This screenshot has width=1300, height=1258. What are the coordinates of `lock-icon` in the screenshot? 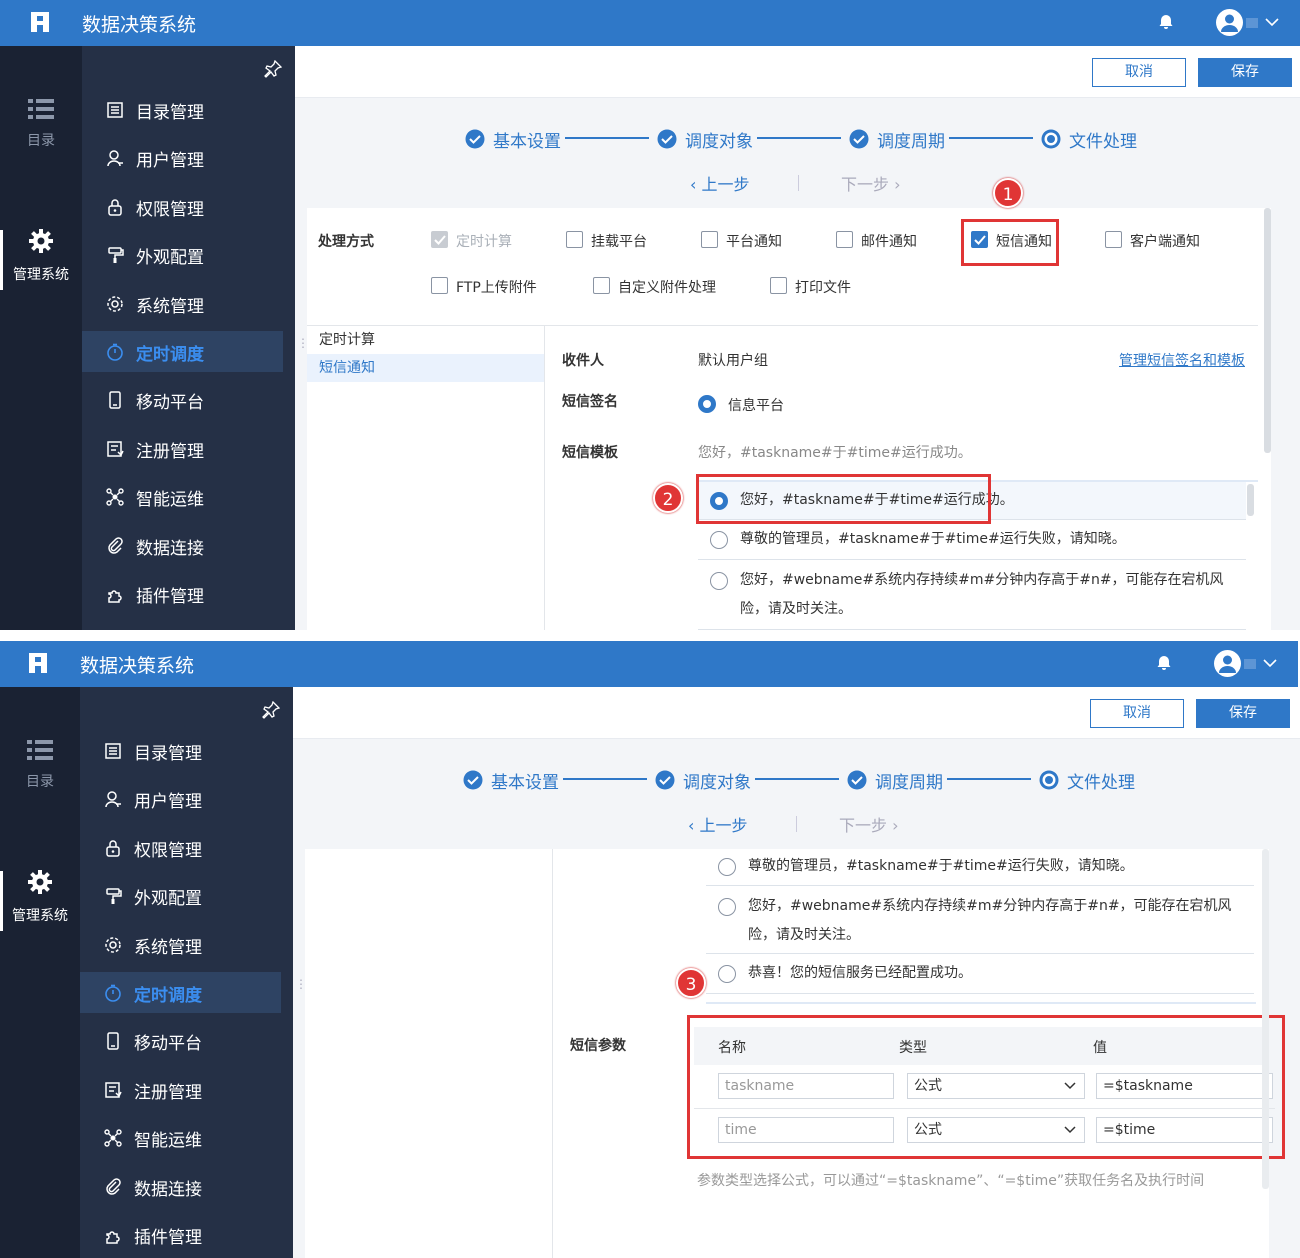 It's located at (113, 848).